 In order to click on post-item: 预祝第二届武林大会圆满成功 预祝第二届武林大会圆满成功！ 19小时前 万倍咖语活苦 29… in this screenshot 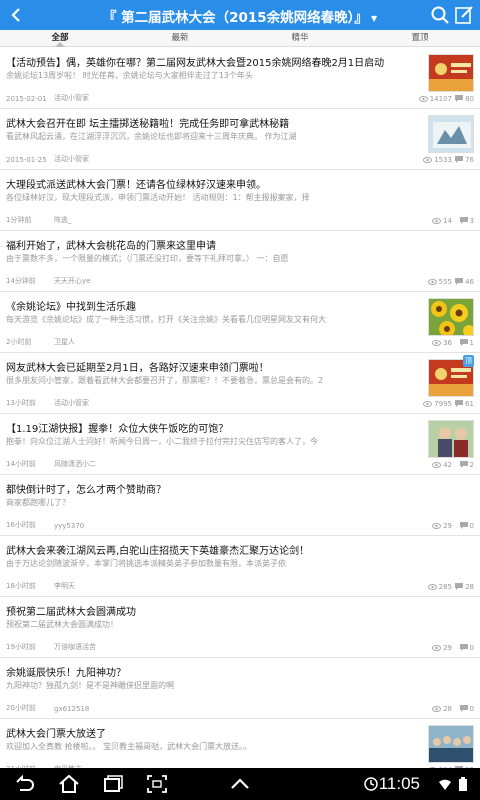, I will do `click(240, 627)`.